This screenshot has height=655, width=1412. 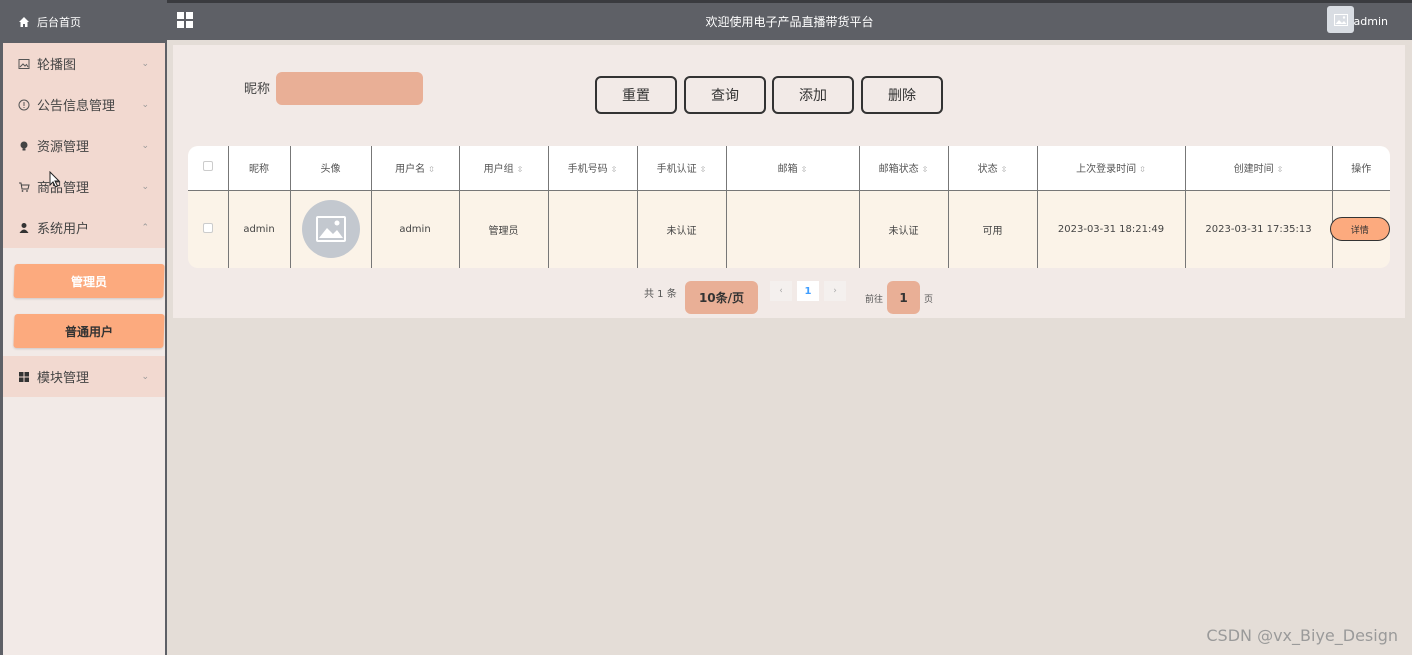 I want to click on image-placeholder-icon, so click(x=330, y=229).